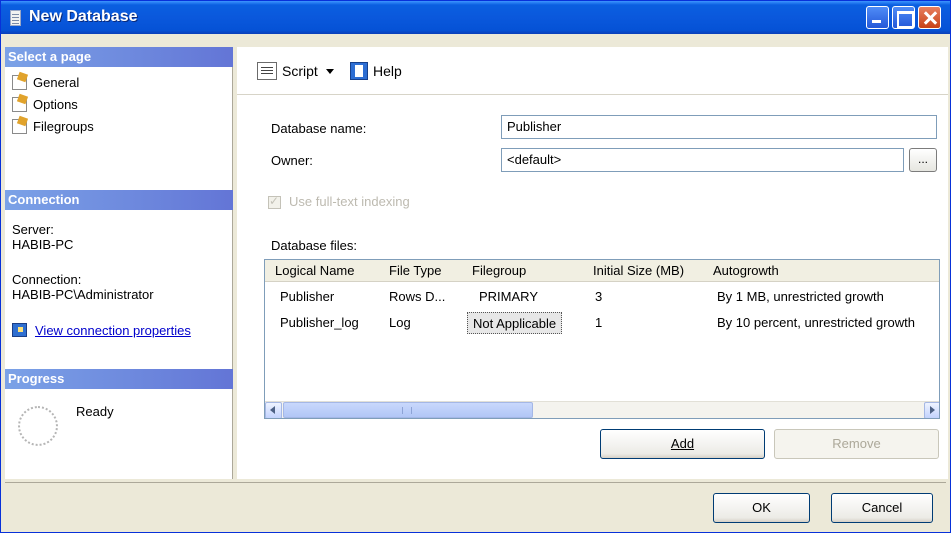 The height and width of the screenshot is (533, 951). I want to click on toolbar: Script Help, so click(592, 71).